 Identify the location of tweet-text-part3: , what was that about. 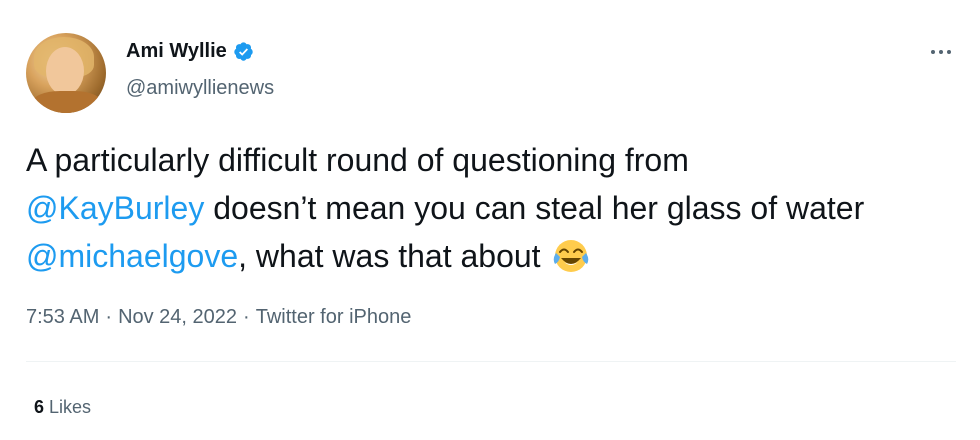
(394, 256).